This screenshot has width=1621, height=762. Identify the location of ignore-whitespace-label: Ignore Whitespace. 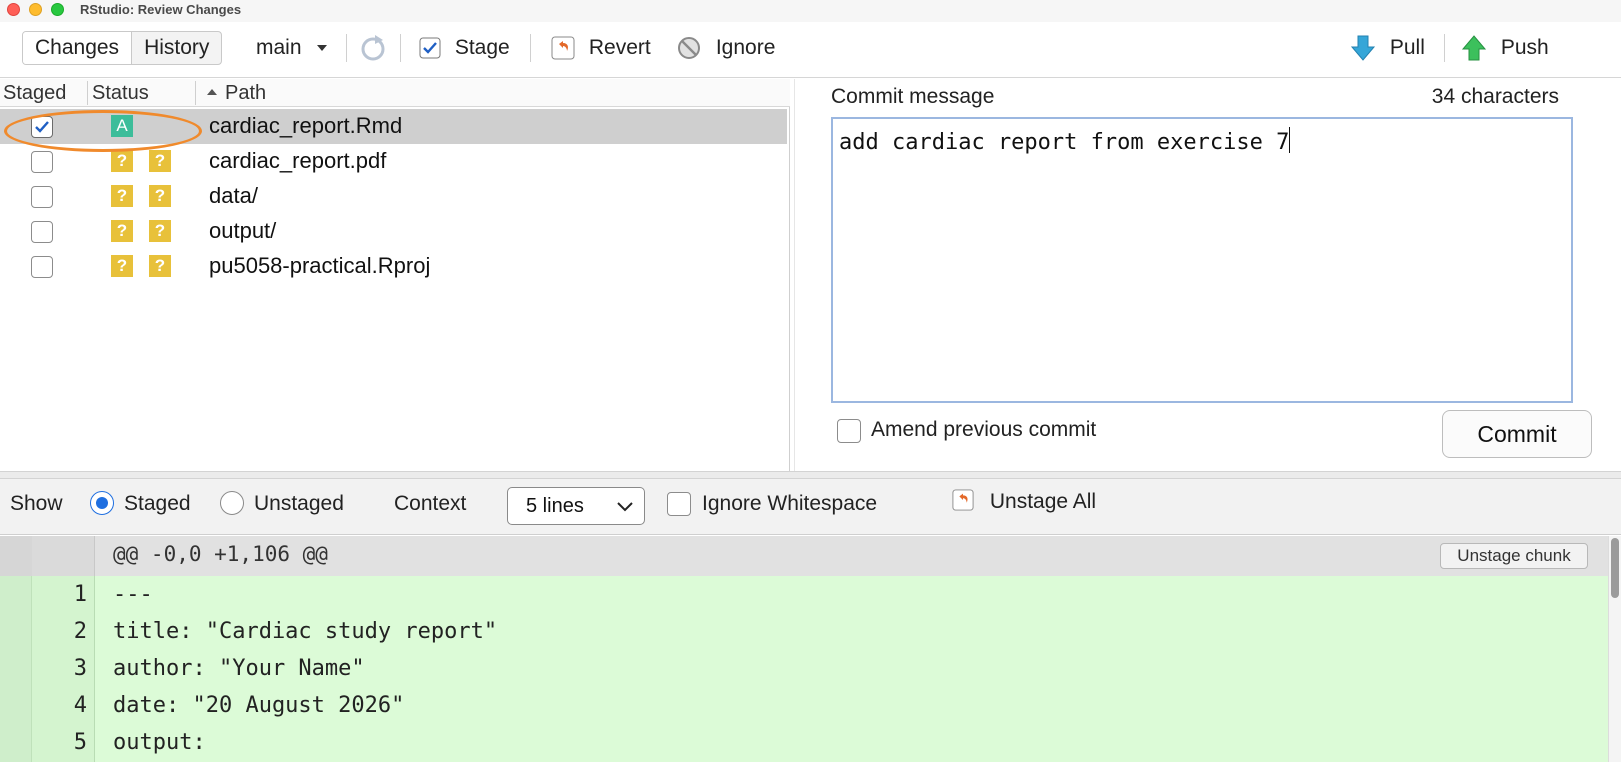
(789, 504).